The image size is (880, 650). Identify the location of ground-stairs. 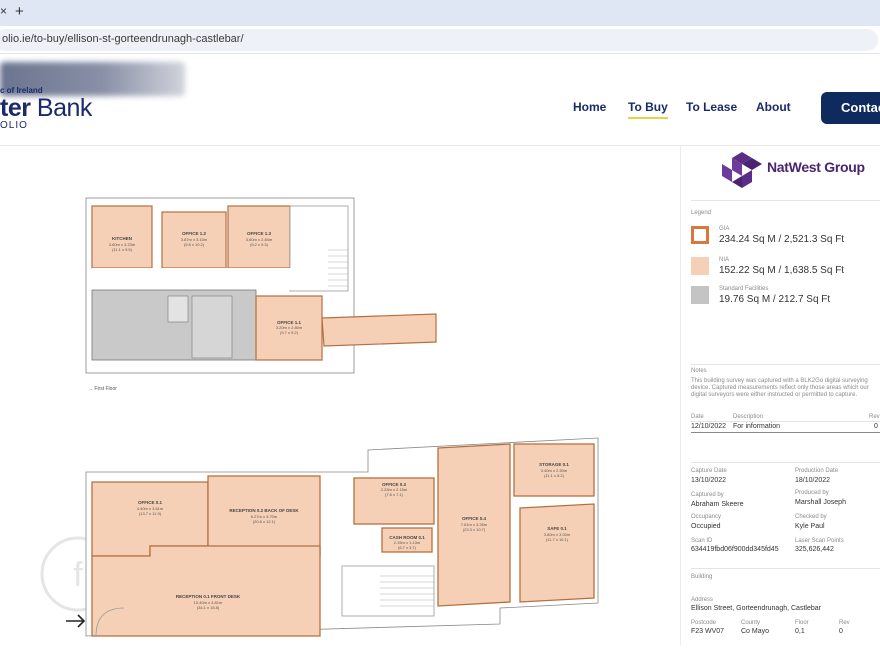
(388, 591).